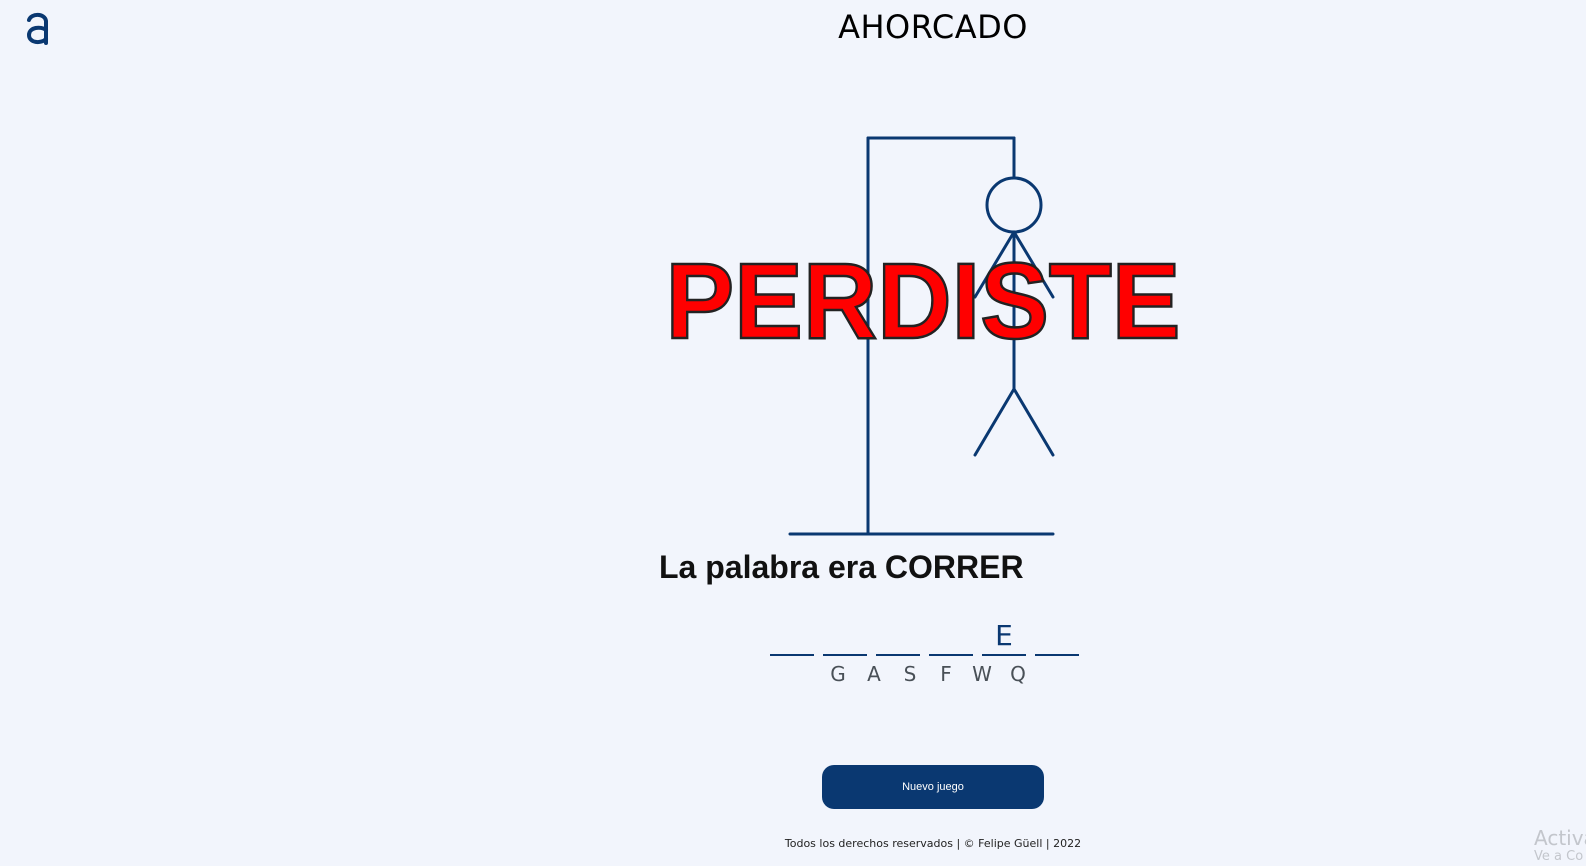  I want to click on hangman-left-leg, so click(994, 422).